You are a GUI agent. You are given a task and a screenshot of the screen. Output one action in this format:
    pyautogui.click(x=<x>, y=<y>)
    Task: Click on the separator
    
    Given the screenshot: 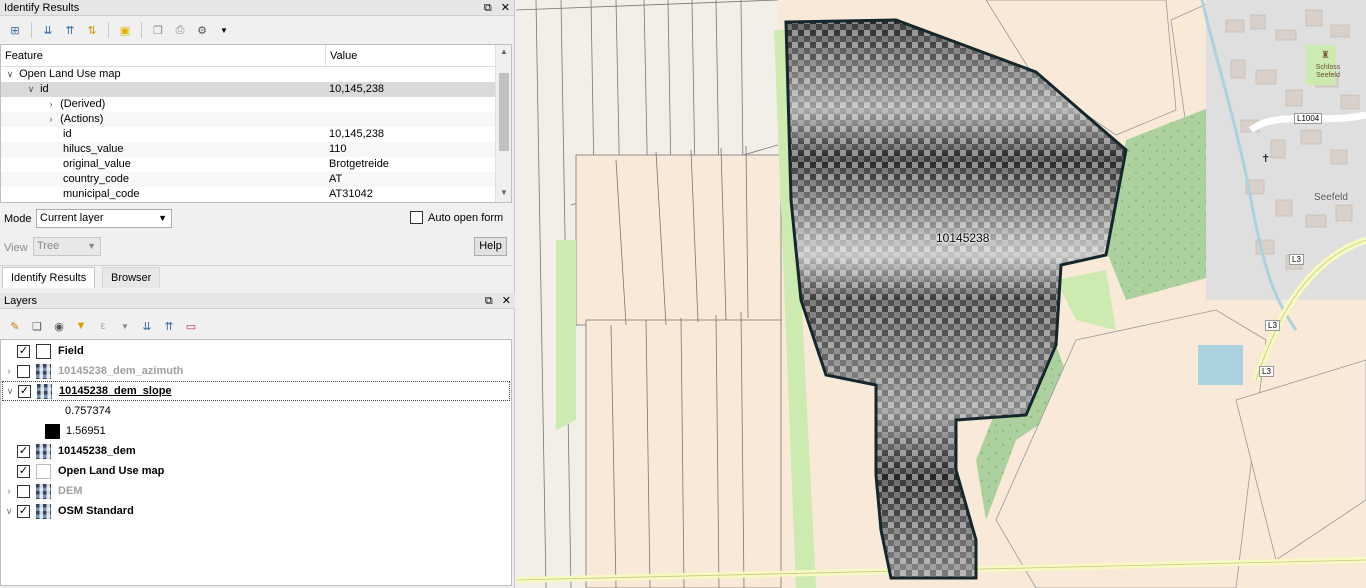 What is the action you would take?
    pyautogui.click(x=141, y=30)
    